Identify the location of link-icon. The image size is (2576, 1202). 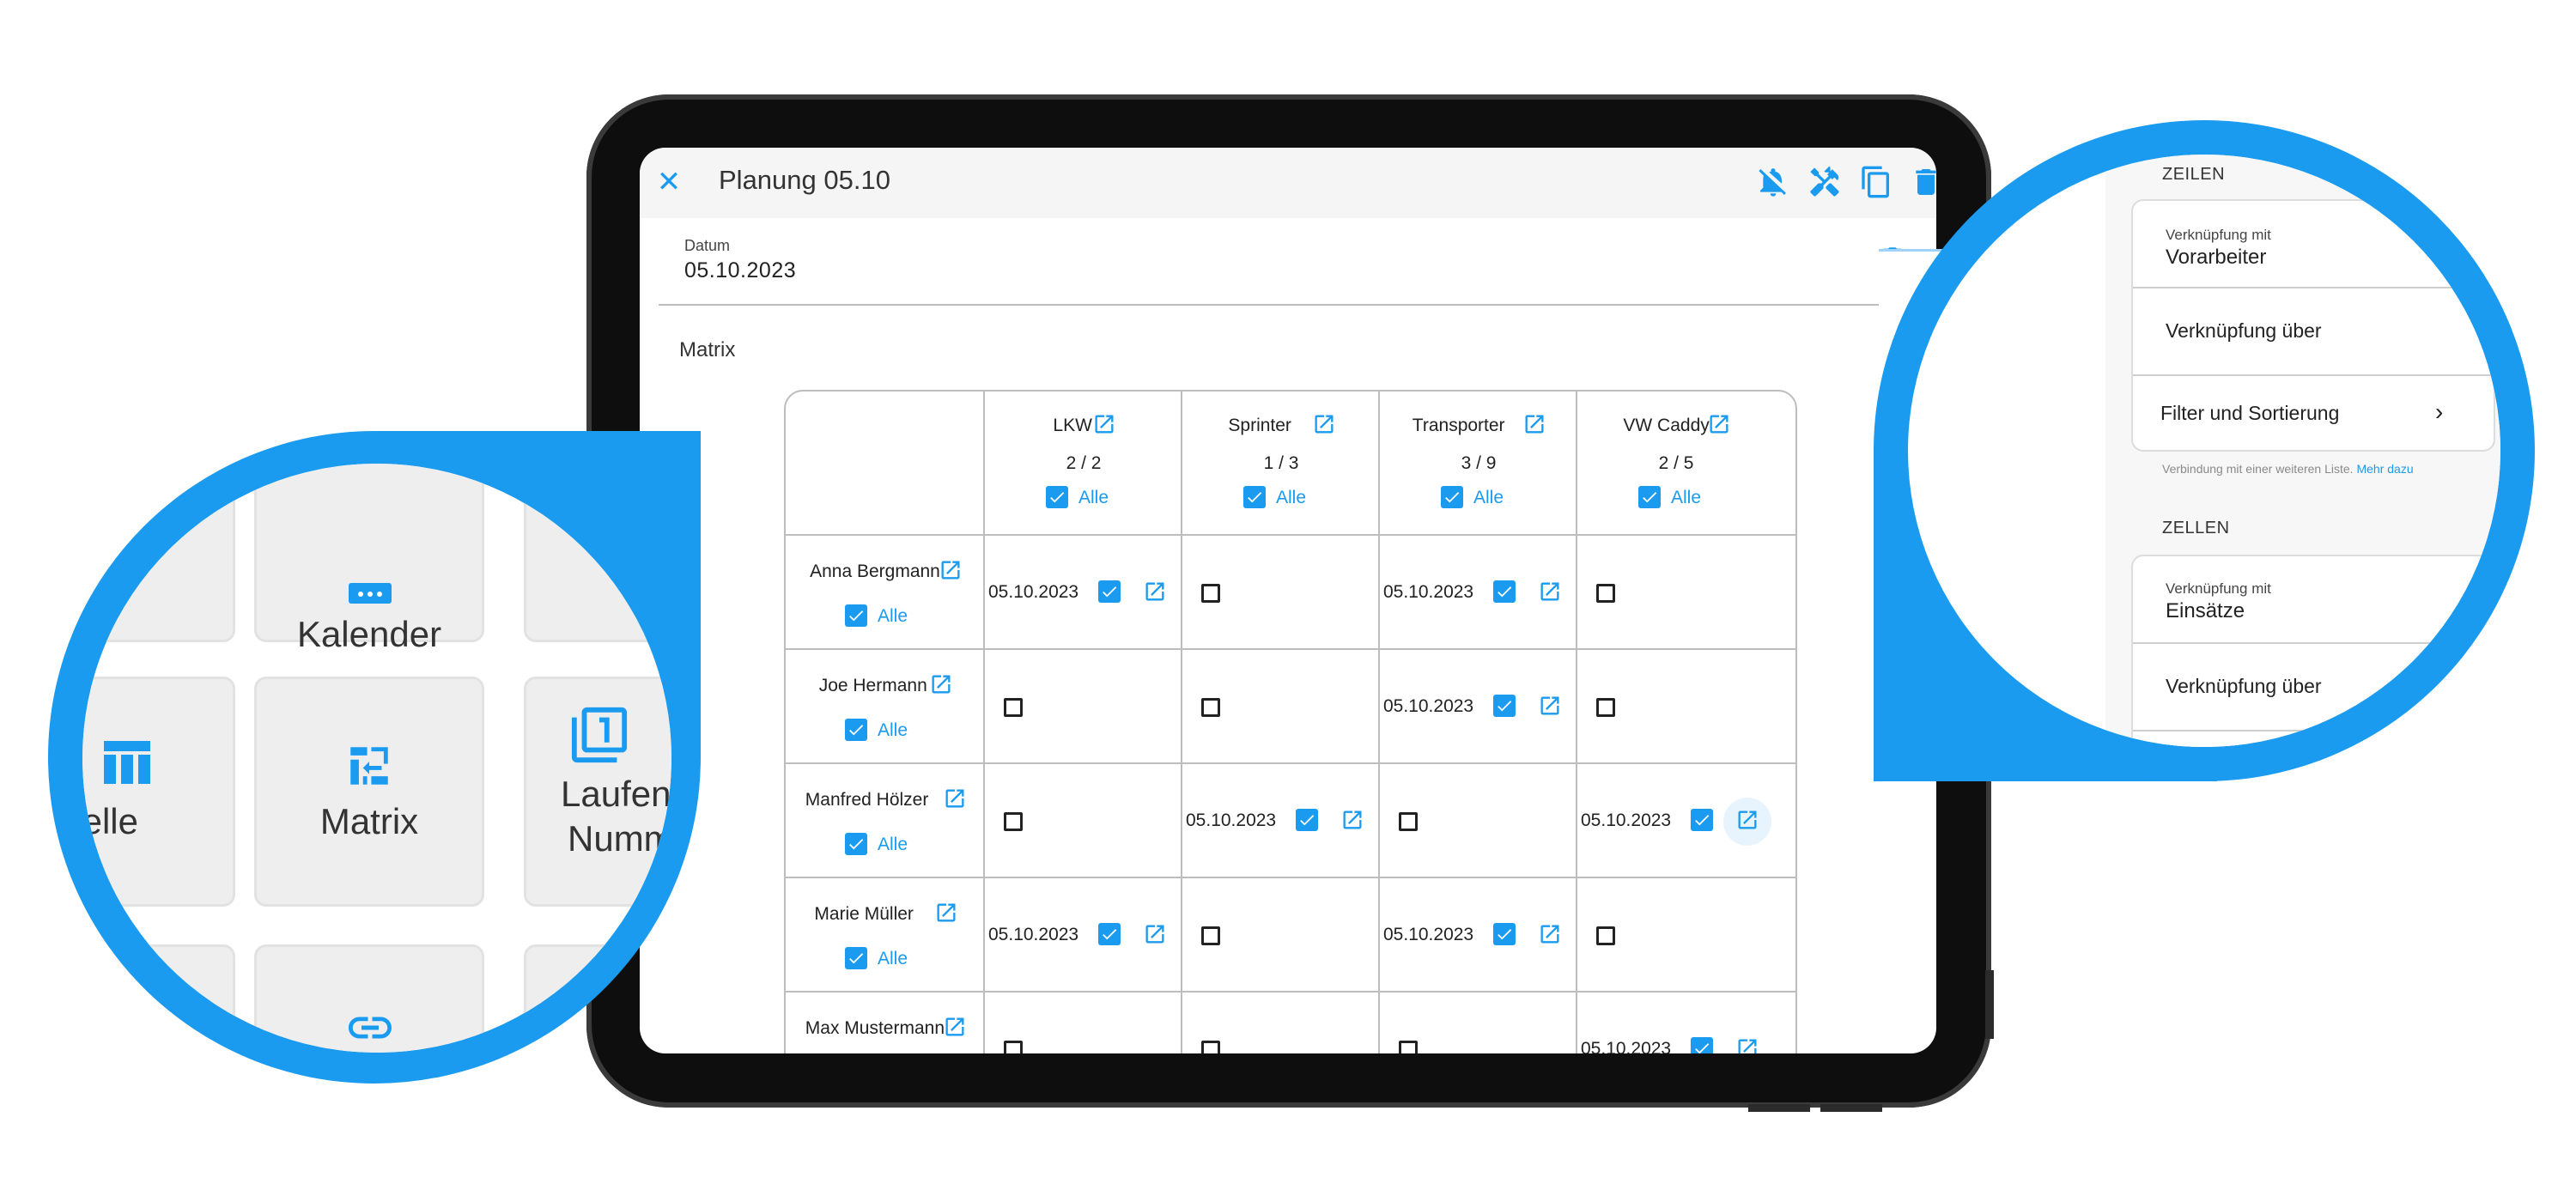
(370, 1028).